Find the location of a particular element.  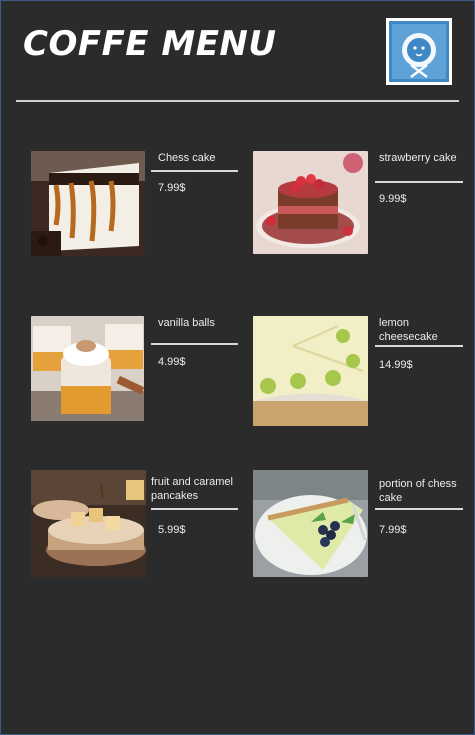

logo is located at coordinates (419, 51).